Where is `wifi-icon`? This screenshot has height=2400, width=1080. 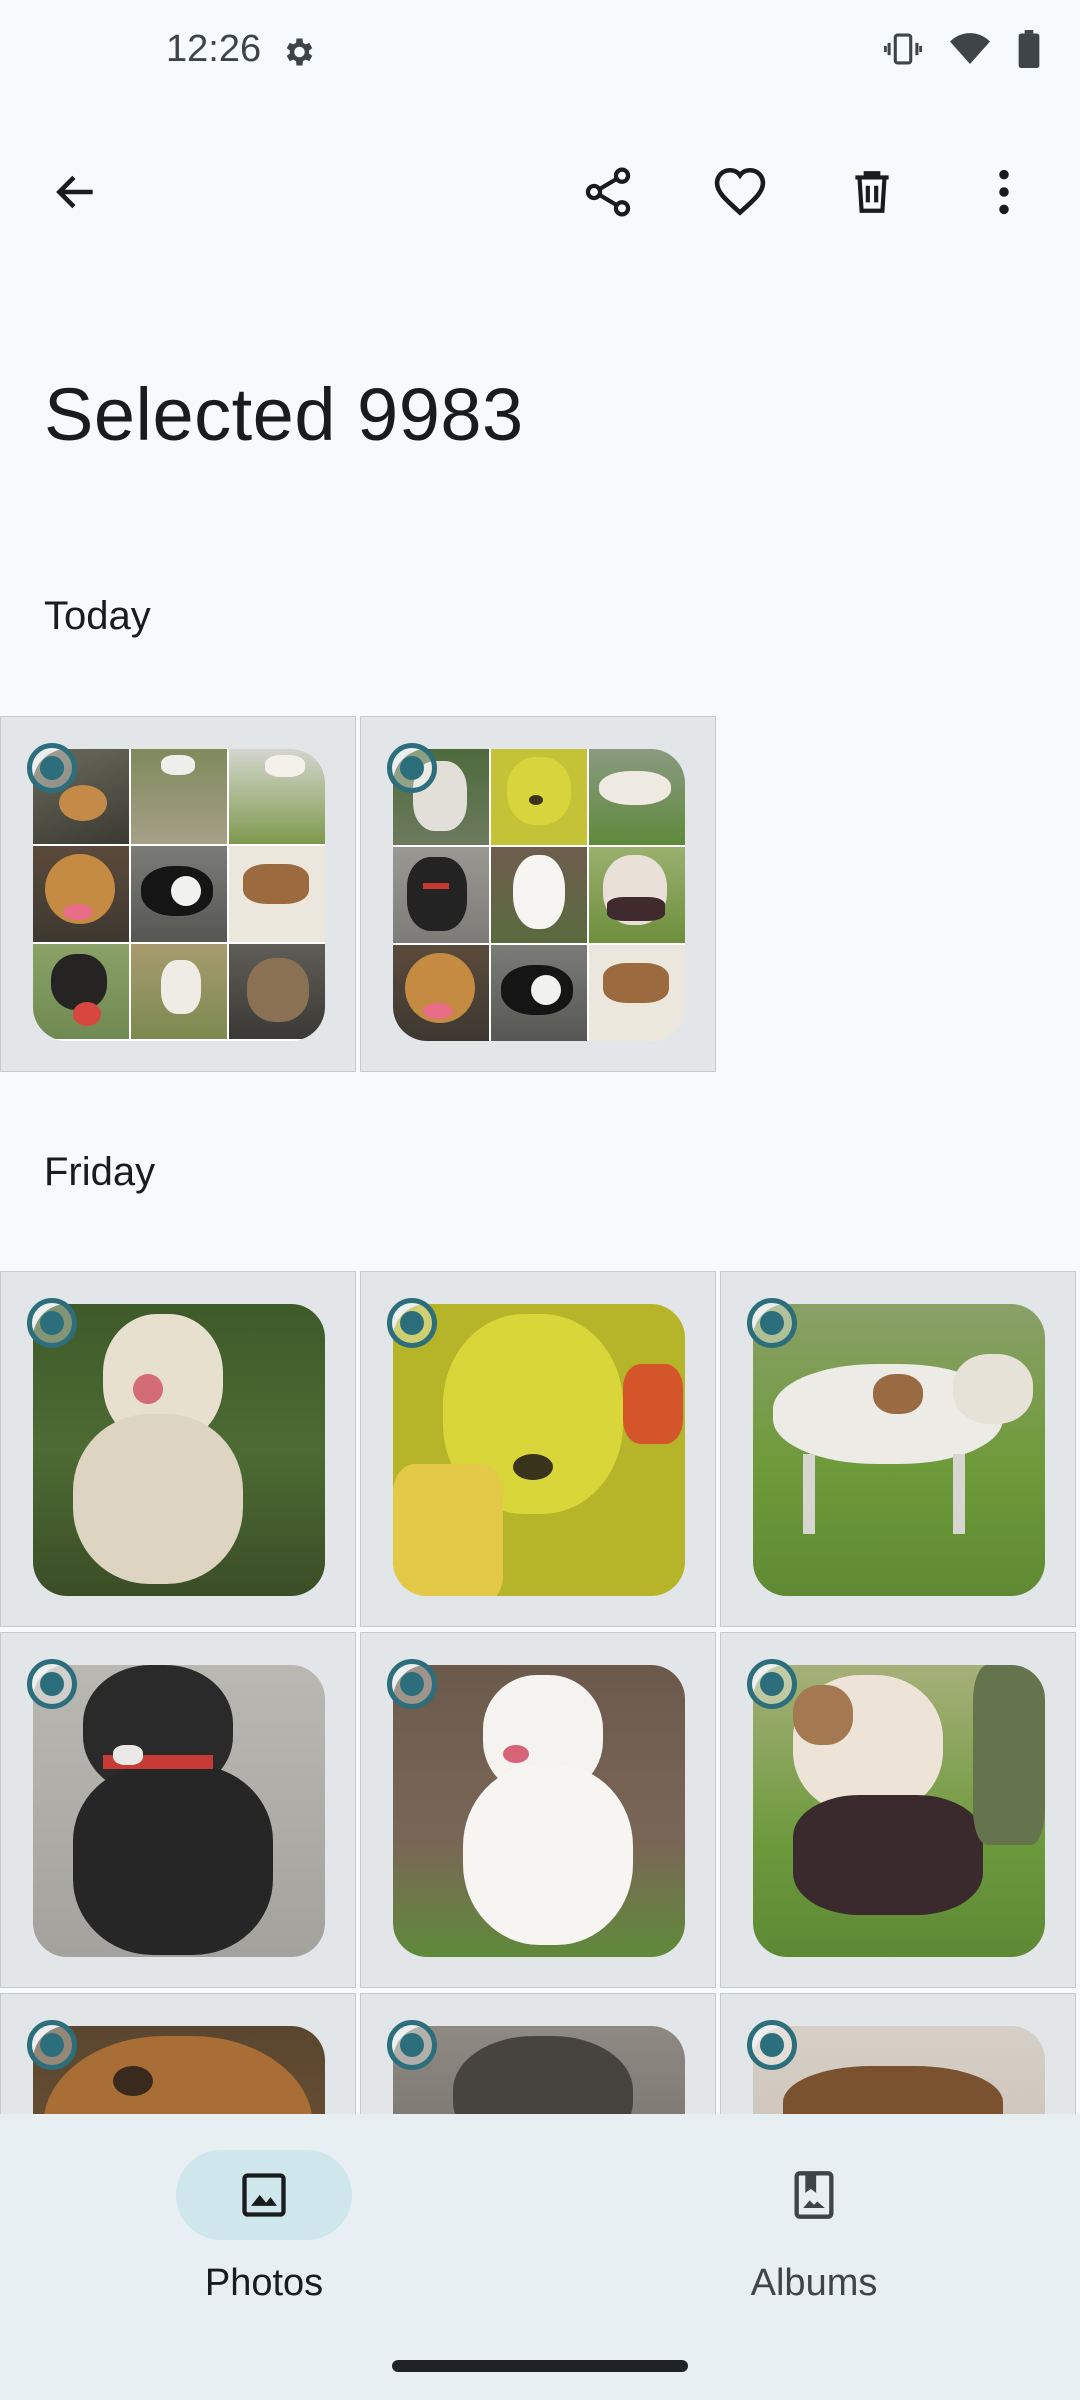
wifi-icon is located at coordinates (970, 48).